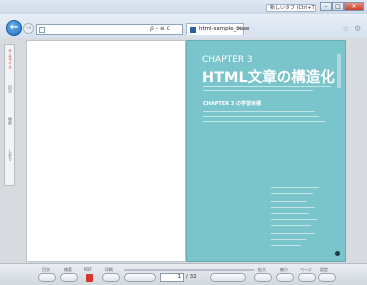 The height and width of the screenshot is (285, 367). What do you see at coordinates (227, 60) in the screenshot?
I see `chapter-label: CHAPTER 3` at bounding box center [227, 60].